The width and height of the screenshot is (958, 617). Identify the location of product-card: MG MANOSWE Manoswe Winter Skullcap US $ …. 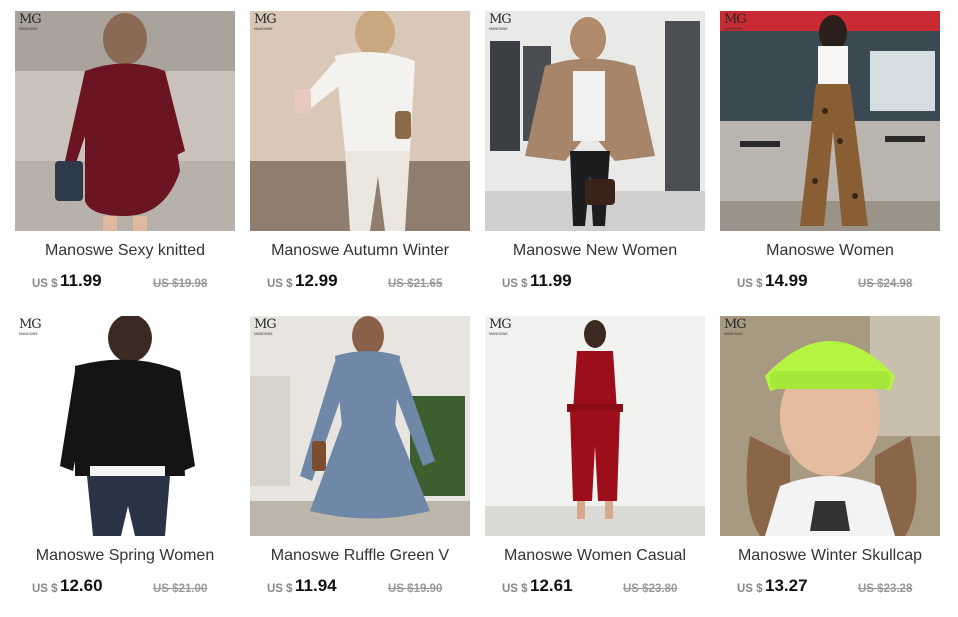
(830, 461).